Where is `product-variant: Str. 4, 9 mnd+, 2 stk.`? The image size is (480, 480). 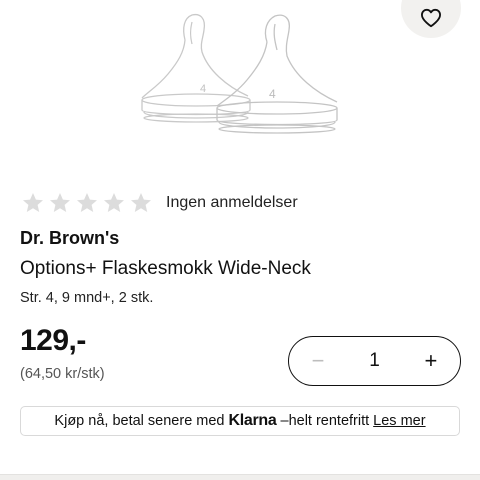 product-variant: Str. 4, 9 mnd+, 2 stk. is located at coordinates (87, 298).